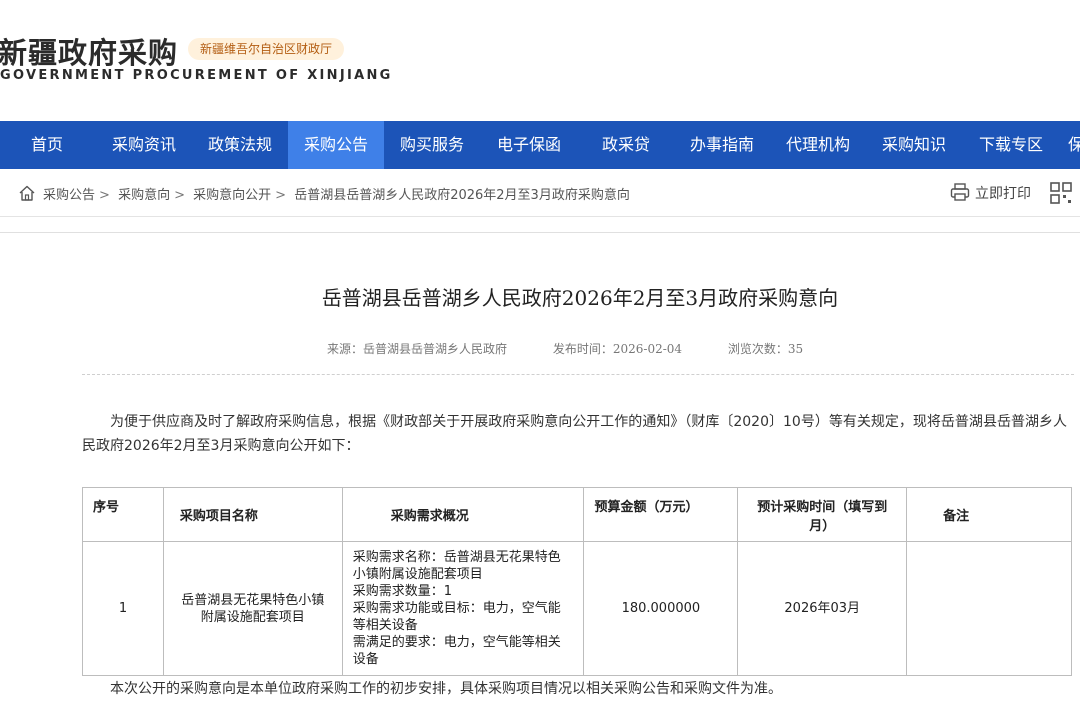 This screenshot has height=714, width=1080. What do you see at coordinates (456, 566) in the screenshot?
I see `requirement-line: 采购需求名称：岳普湖县无花果特色小镇附属设施配套项目` at bounding box center [456, 566].